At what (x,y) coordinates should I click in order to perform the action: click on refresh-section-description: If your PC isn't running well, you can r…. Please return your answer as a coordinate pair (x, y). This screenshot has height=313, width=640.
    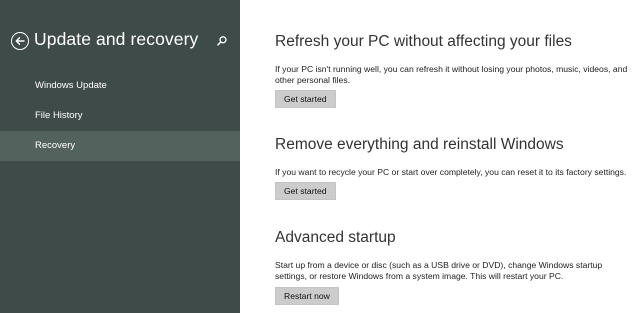
    Looking at the image, I should click on (451, 74).